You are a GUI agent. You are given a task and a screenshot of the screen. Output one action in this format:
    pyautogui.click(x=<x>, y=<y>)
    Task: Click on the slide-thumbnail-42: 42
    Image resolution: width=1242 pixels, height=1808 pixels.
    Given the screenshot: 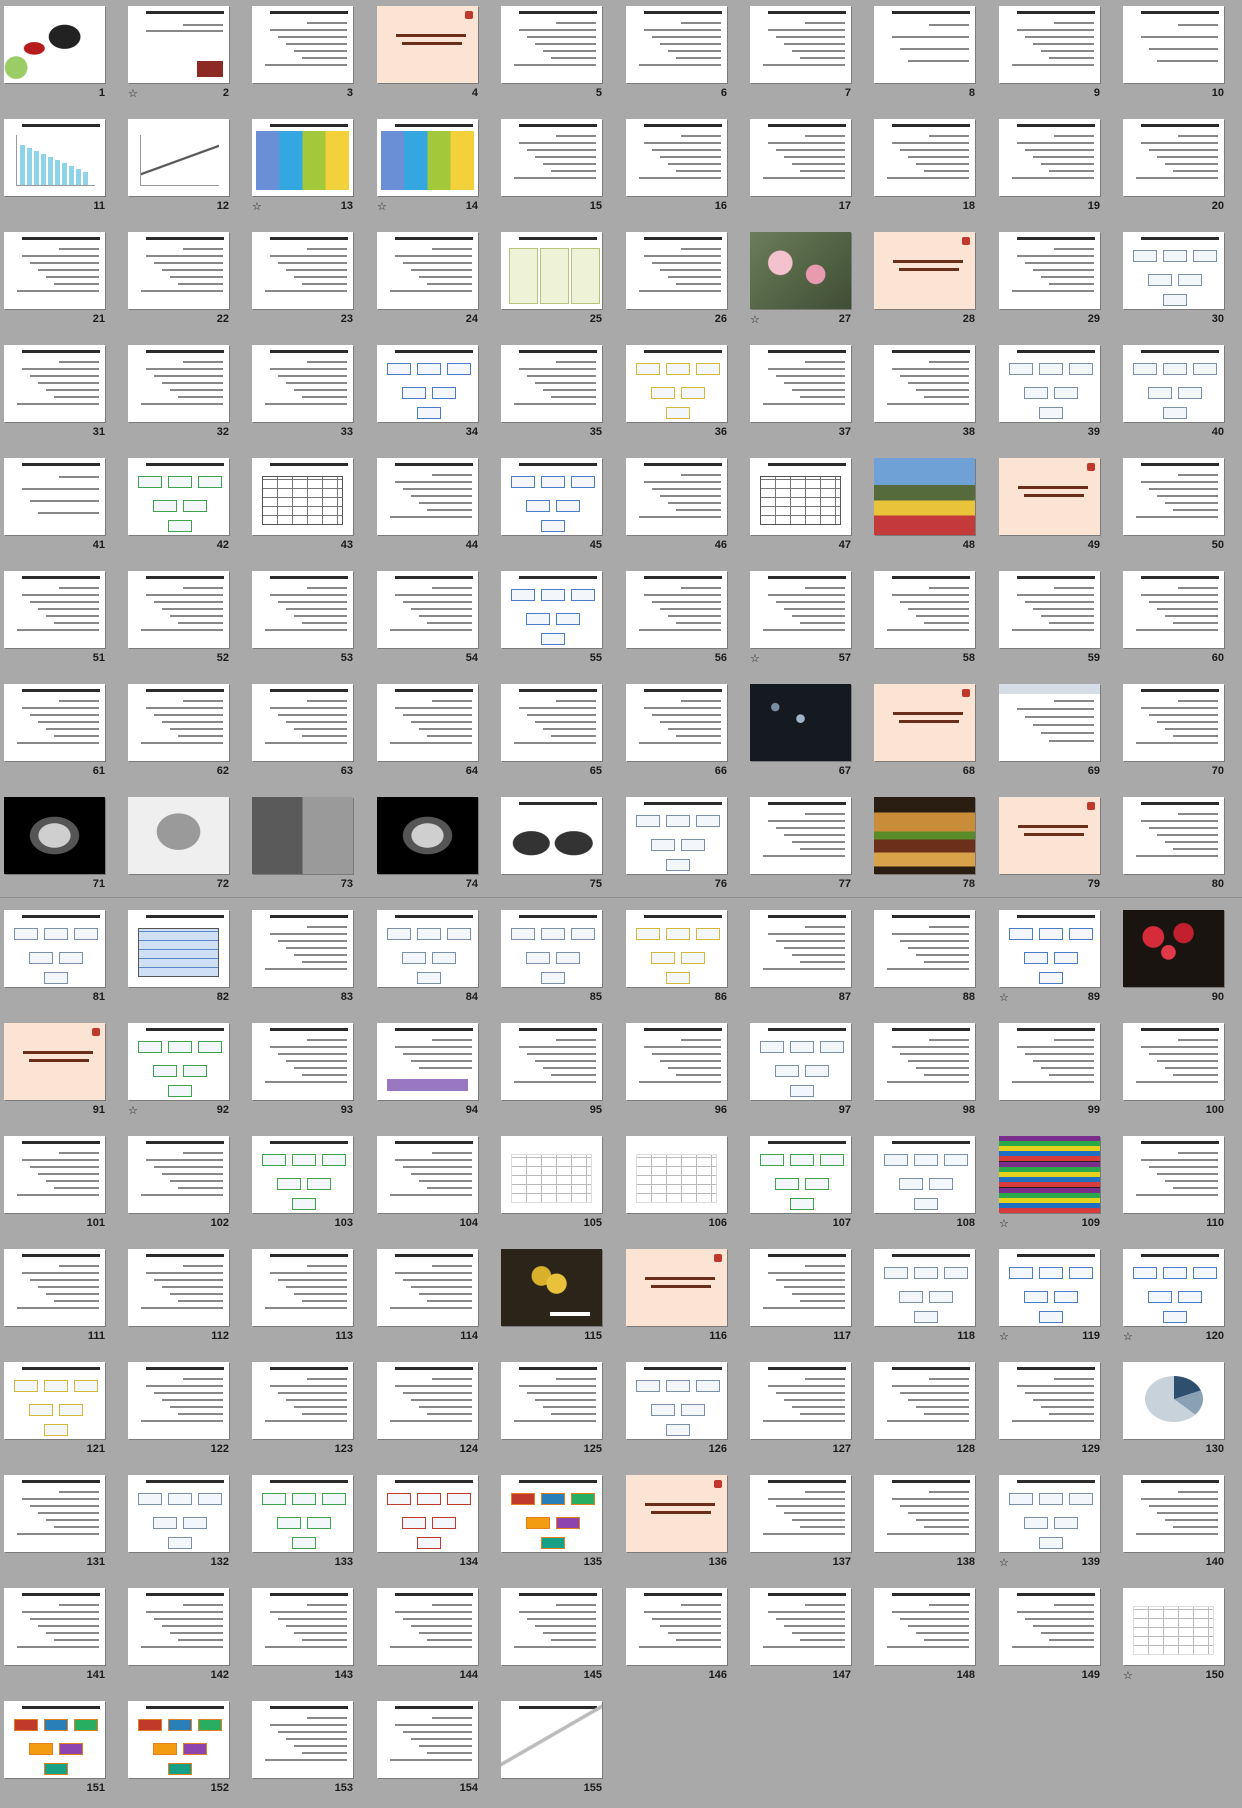 What is the action you would take?
    pyautogui.click(x=185, y=509)
    